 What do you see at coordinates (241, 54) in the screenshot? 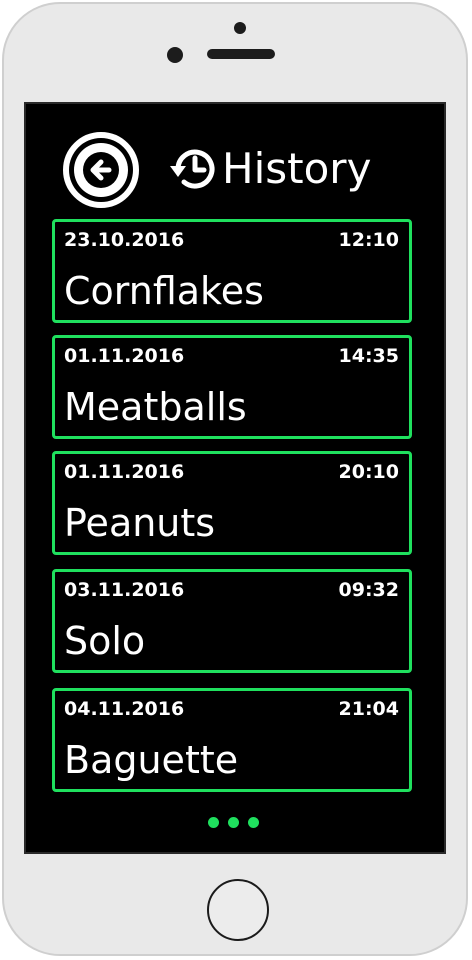
I see `earpiece-speaker` at bounding box center [241, 54].